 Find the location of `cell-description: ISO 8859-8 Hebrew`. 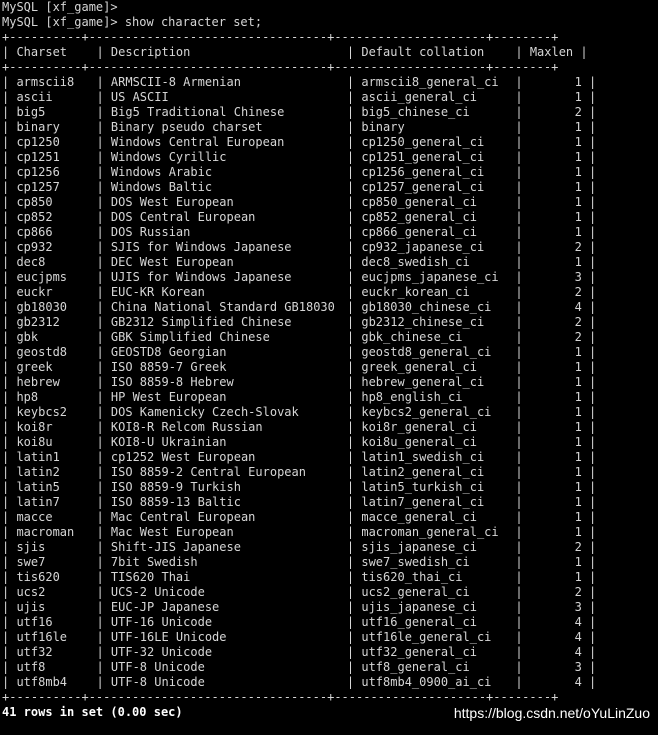

cell-description: ISO 8859-8 Hebrew is located at coordinates (172, 382).